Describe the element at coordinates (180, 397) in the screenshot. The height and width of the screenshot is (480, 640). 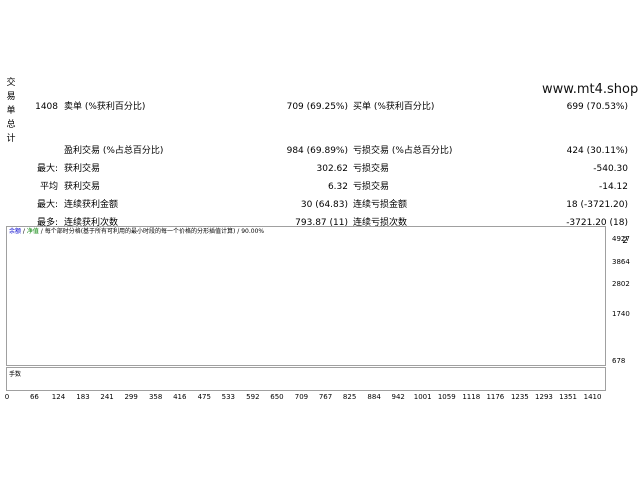
I see `x-tick-label: 416` at that location.